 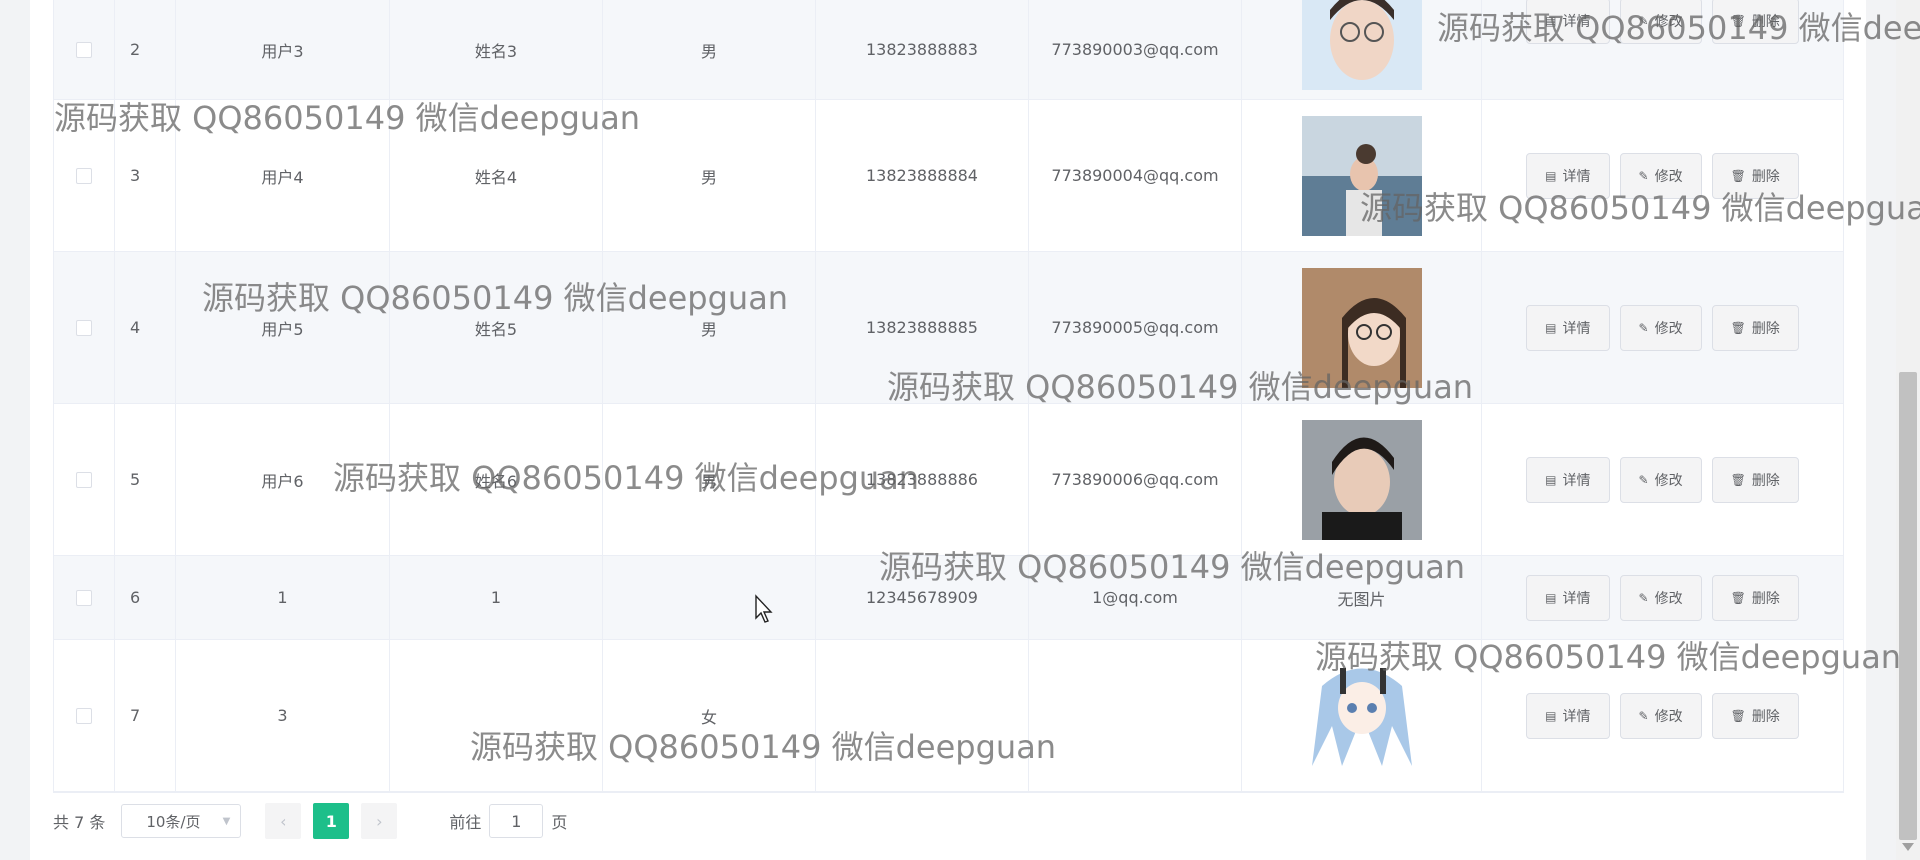 What do you see at coordinates (145, 327) in the screenshot?
I see `index-cell: 4` at bounding box center [145, 327].